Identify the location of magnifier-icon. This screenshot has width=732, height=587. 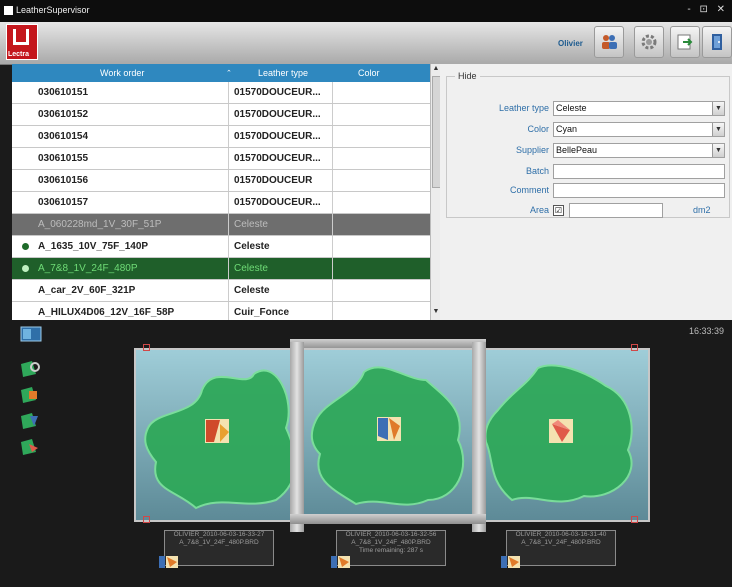
(30, 369).